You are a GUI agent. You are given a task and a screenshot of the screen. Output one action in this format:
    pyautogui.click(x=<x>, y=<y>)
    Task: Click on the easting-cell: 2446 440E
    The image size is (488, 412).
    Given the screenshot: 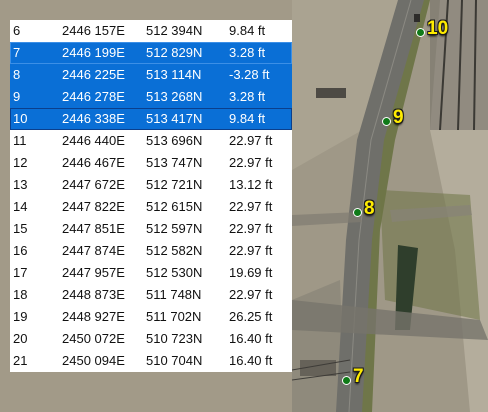 What is the action you would take?
    pyautogui.click(x=93, y=140)
    